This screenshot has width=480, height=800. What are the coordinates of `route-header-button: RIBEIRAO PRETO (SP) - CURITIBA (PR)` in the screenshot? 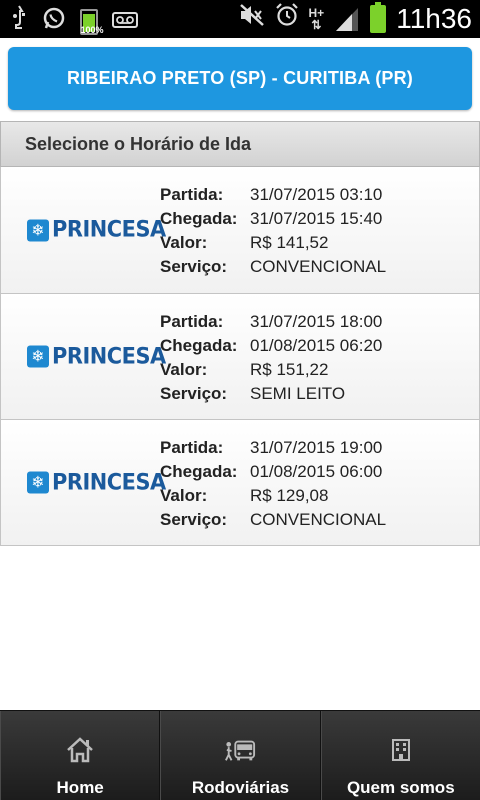 It's located at (240, 78).